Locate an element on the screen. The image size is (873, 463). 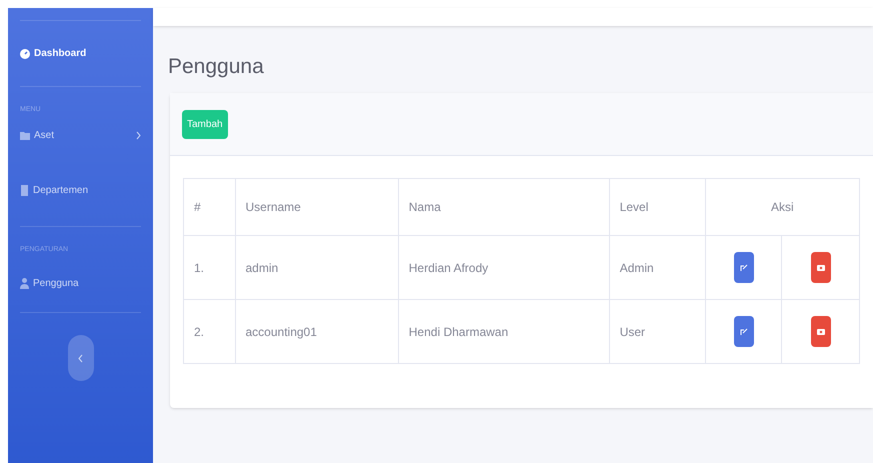
gauge-icon is located at coordinates (25, 53).